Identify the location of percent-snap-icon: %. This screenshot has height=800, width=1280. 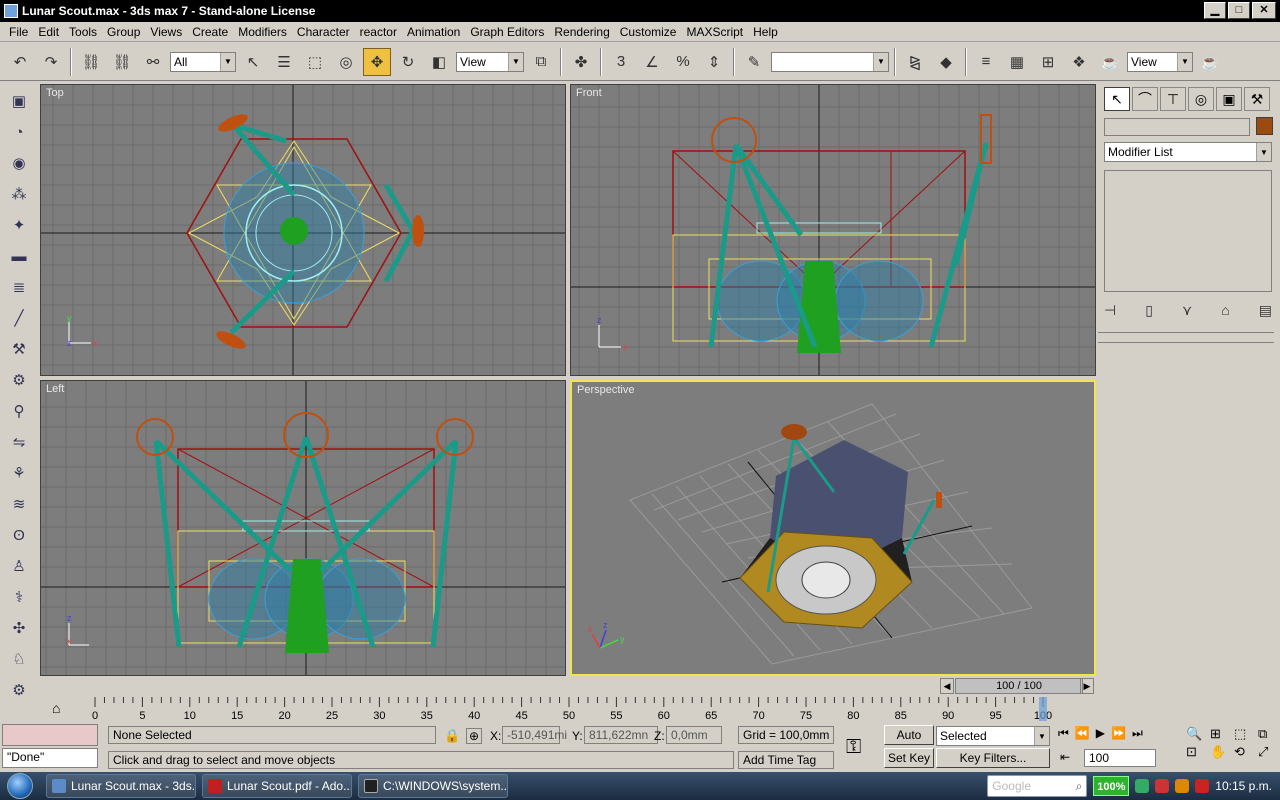
(683, 62).